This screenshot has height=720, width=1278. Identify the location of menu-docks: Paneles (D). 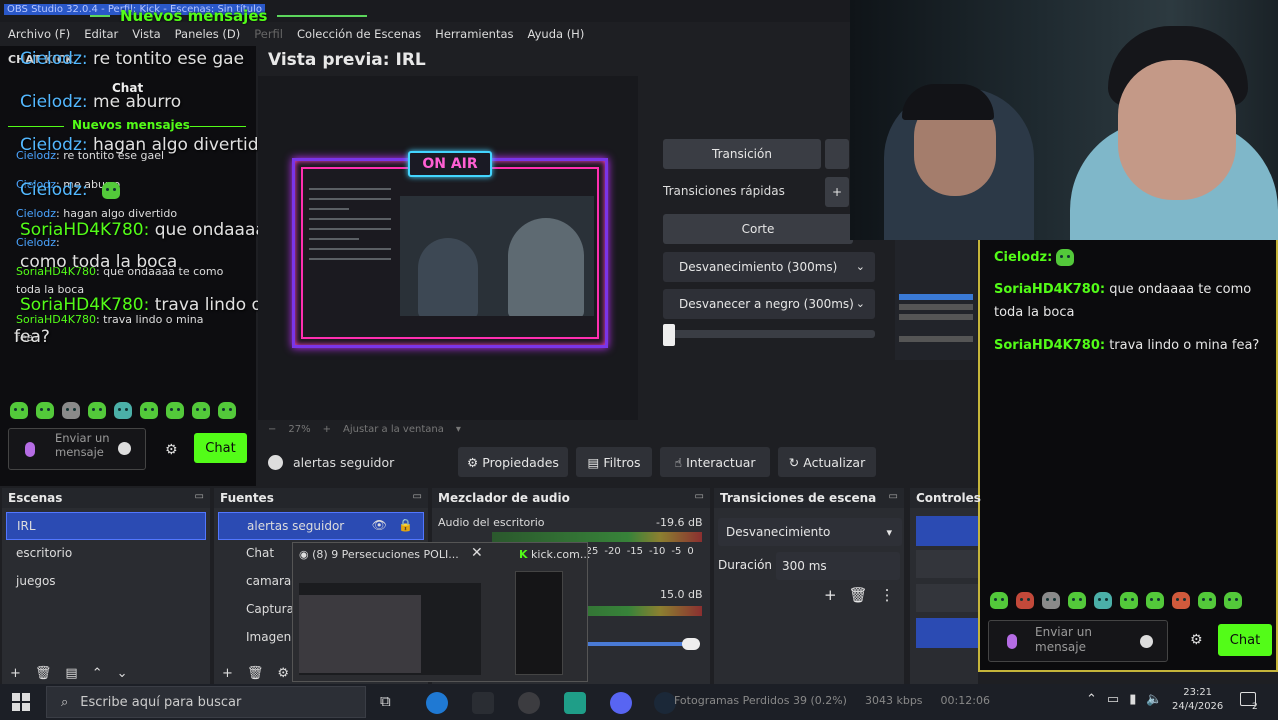
(208, 34).